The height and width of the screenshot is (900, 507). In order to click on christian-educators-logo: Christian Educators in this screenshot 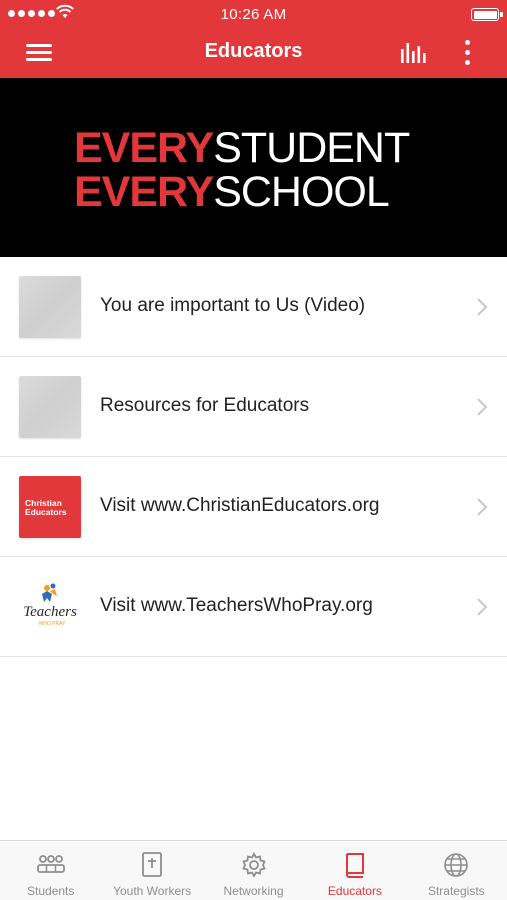, I will do `click(50, 507)`.